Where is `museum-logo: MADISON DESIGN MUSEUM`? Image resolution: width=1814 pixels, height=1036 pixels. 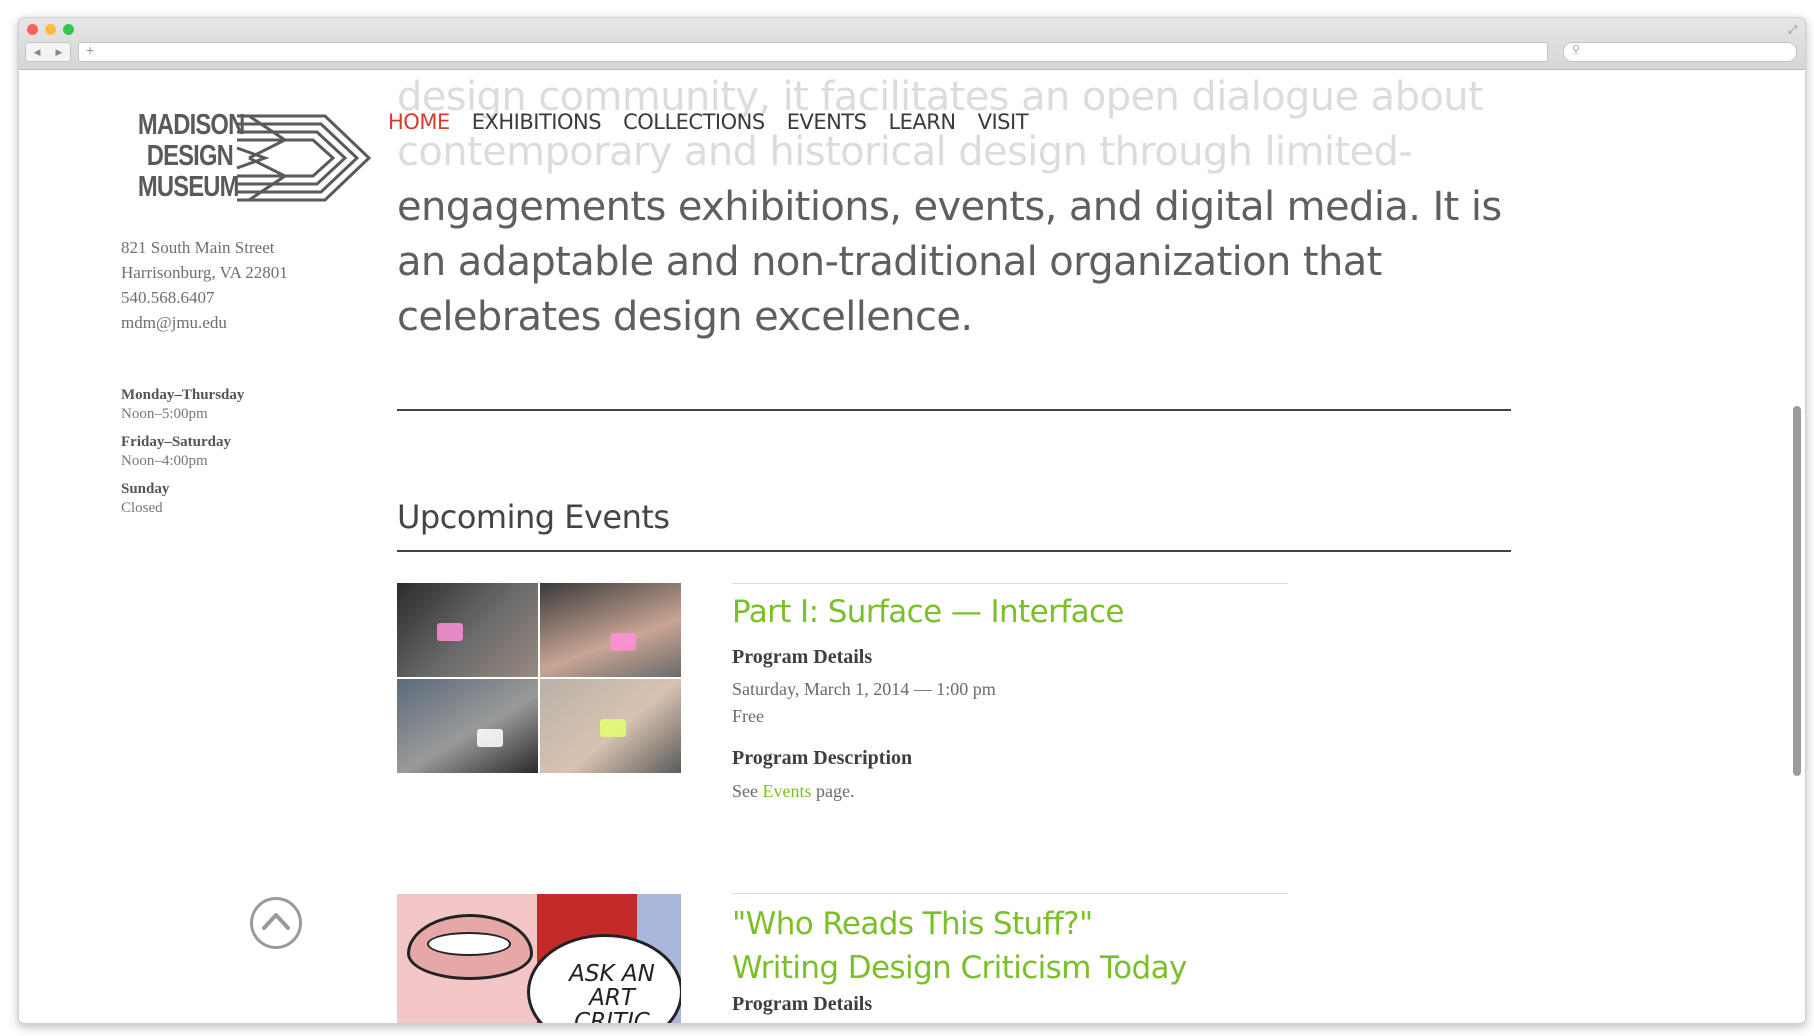
museum-logo: MADISON DESIGN MUSEUM is located at coordinates (246, 160).